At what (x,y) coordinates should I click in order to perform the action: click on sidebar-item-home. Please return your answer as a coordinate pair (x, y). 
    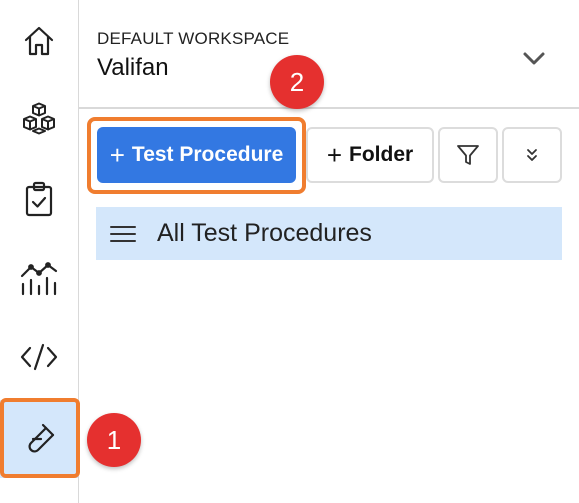
    Looking at the image, I should click on (39, 41).